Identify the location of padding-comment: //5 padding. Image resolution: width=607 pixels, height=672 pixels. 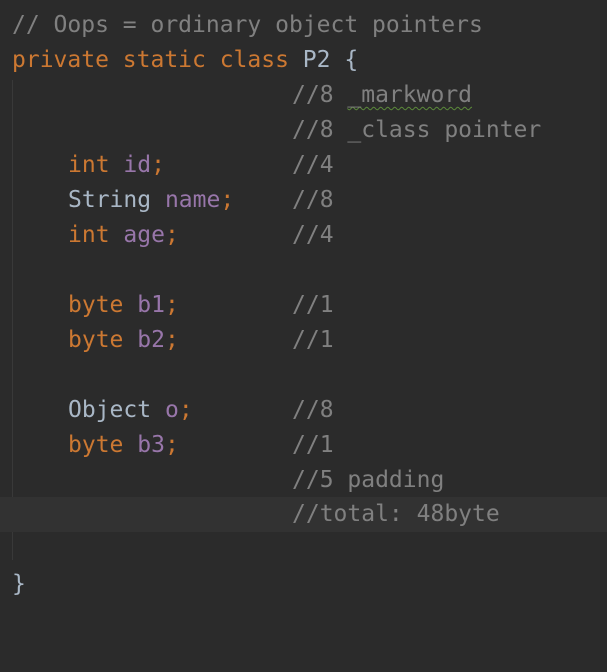
(368, 480).